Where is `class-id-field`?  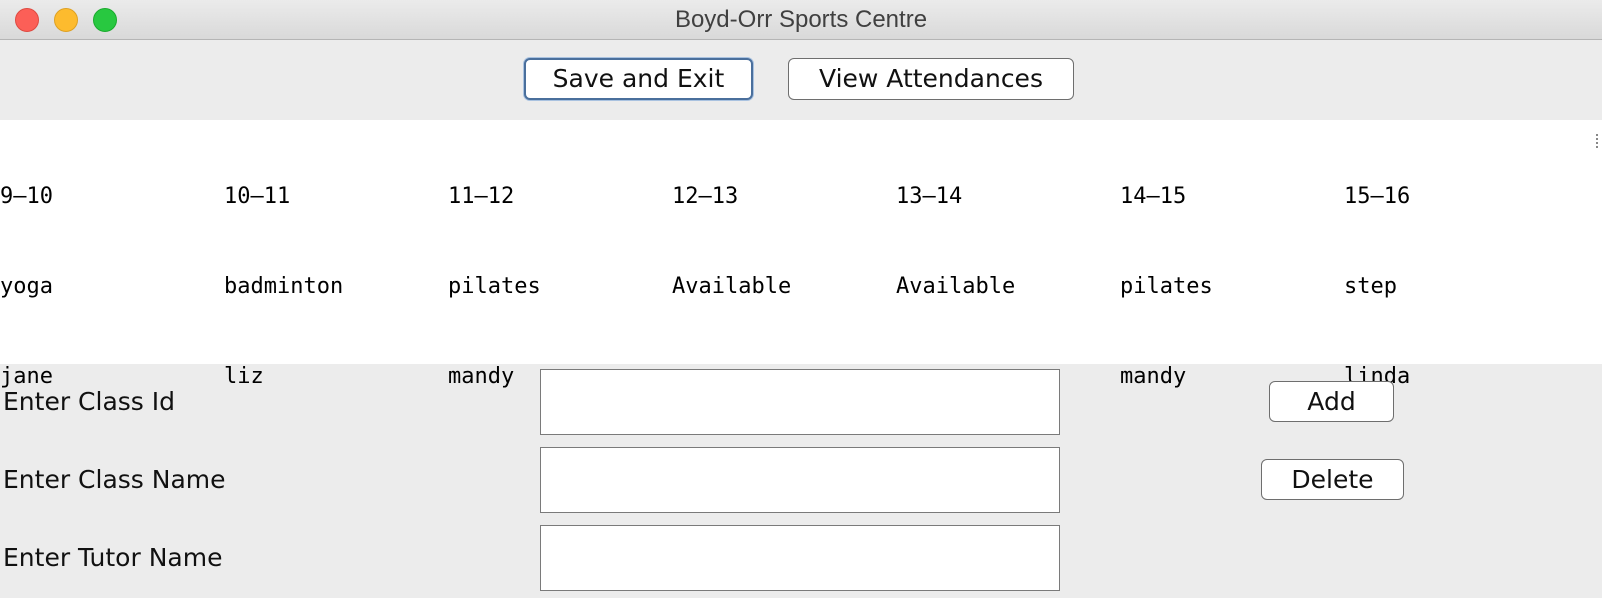
class-id-field is located at coordinates (800, 402).